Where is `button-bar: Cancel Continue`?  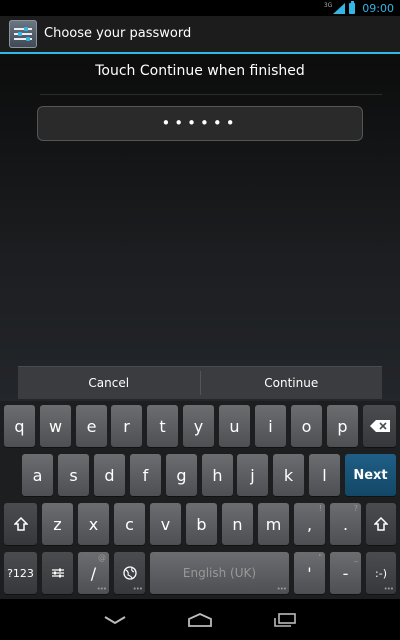
button-bar: Cancel Continue is located at coordinates (200, 382).